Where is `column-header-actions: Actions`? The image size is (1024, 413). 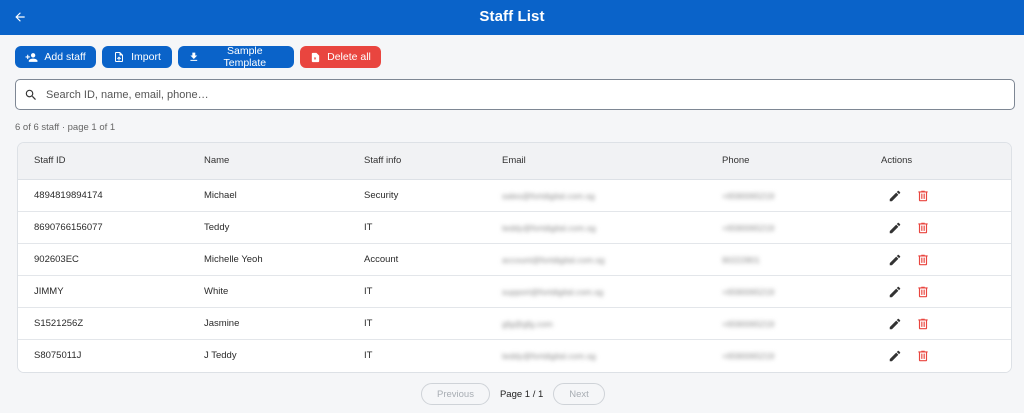 column-header-actions: Actions is located at coordinates (897, 160).